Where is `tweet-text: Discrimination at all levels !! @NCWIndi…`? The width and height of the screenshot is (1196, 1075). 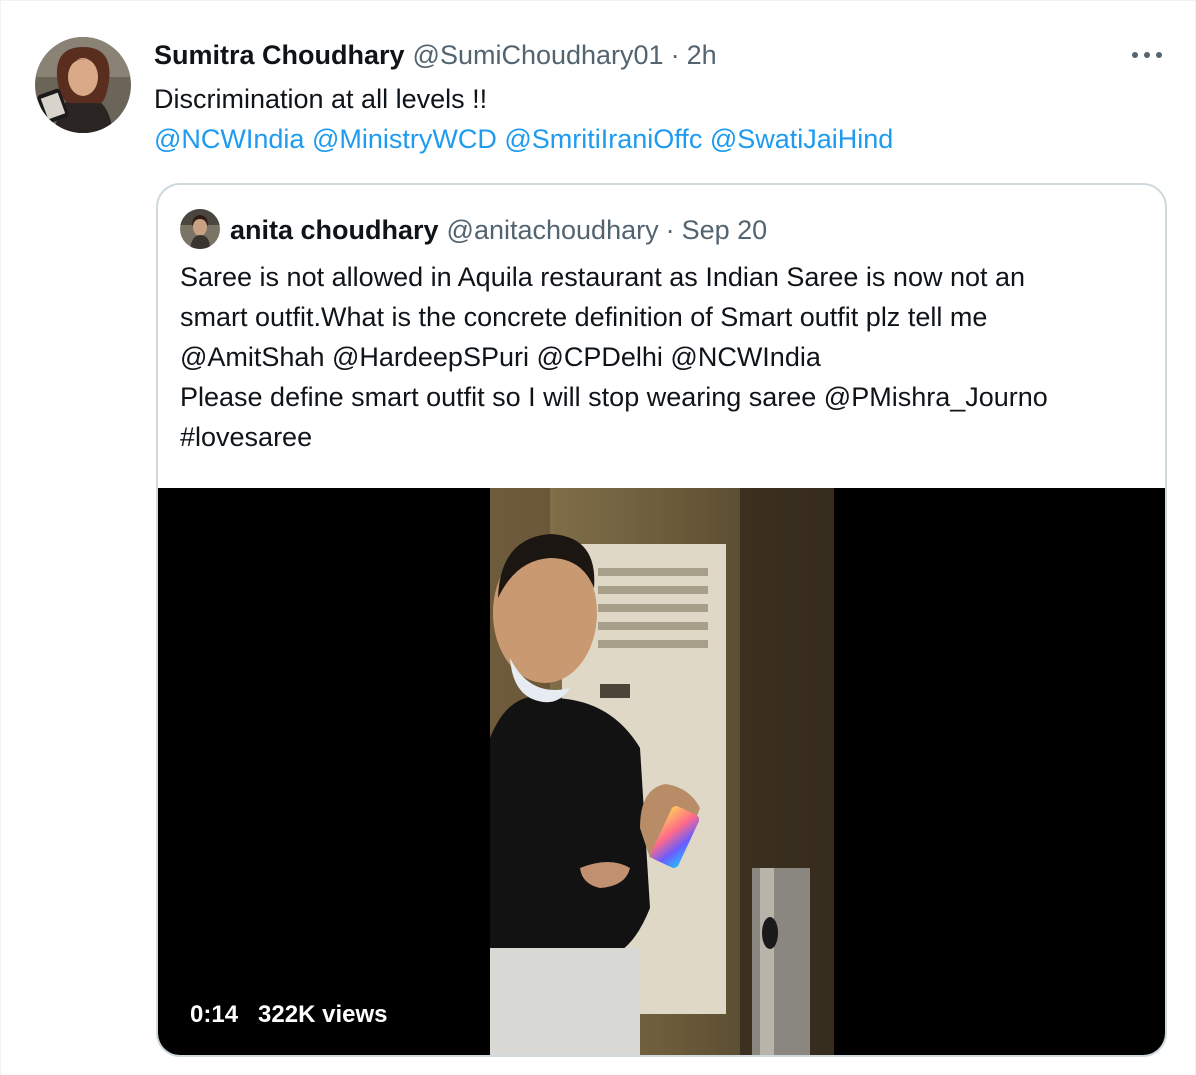
tweet-text: Discrimination at all levels !! @NCWIndi… is located at coordinates (654, 119).